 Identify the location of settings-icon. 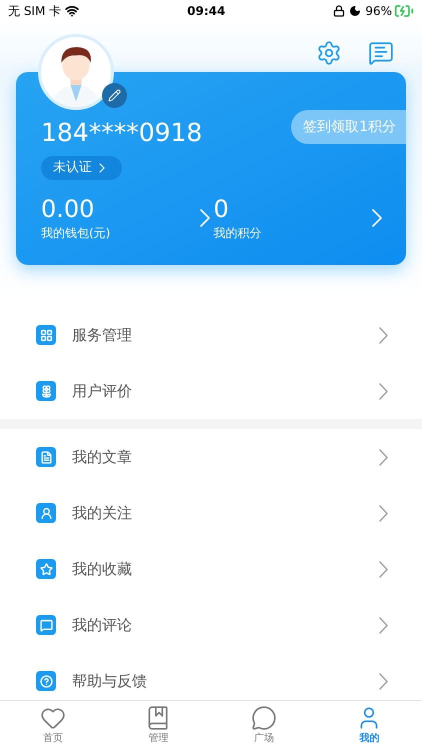
(329, 53).